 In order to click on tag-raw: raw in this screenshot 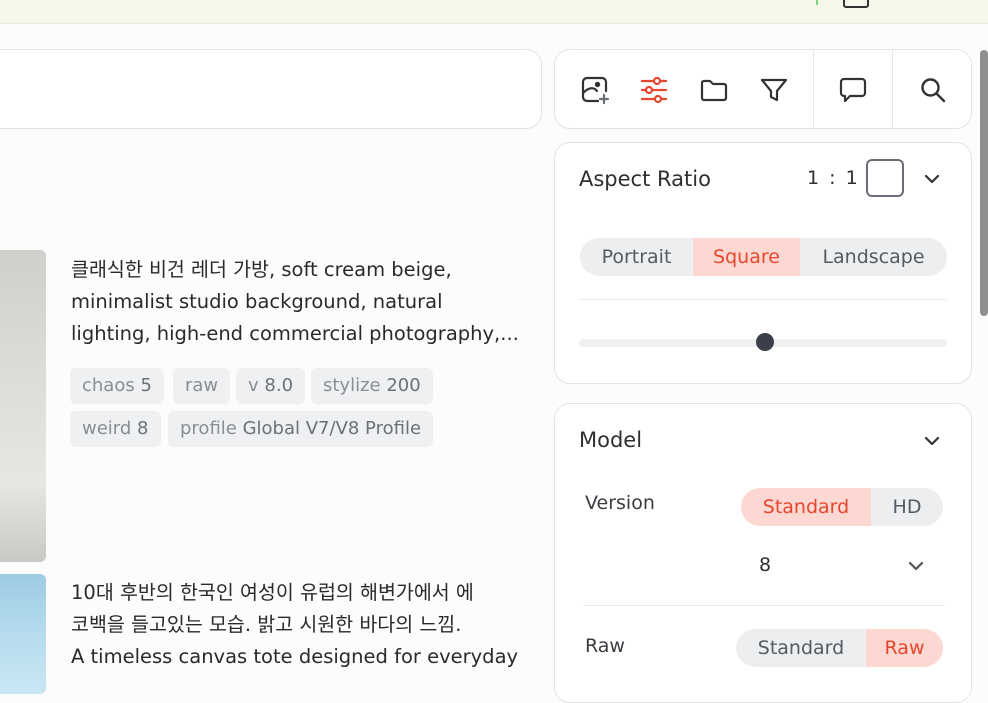, I will do `click(202, 386)`.